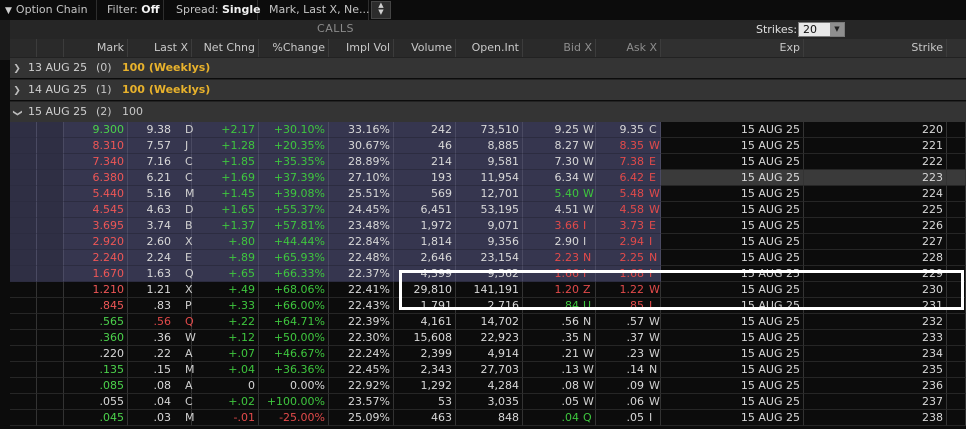 The width and height of the screenshot is (966, 429). I want to click on mark-cell: .360, so click(96, 338).